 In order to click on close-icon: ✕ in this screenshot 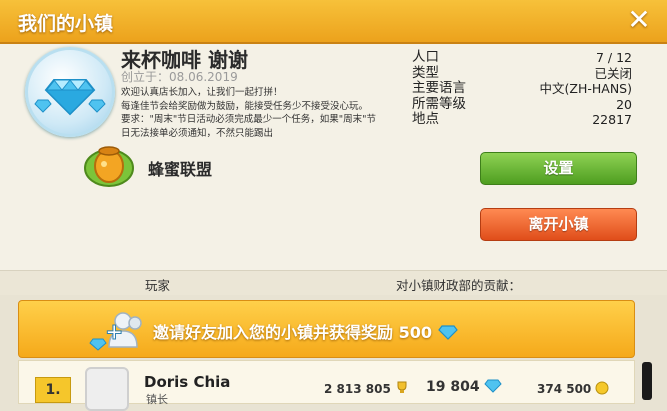, I will do `click(639, 20)`.